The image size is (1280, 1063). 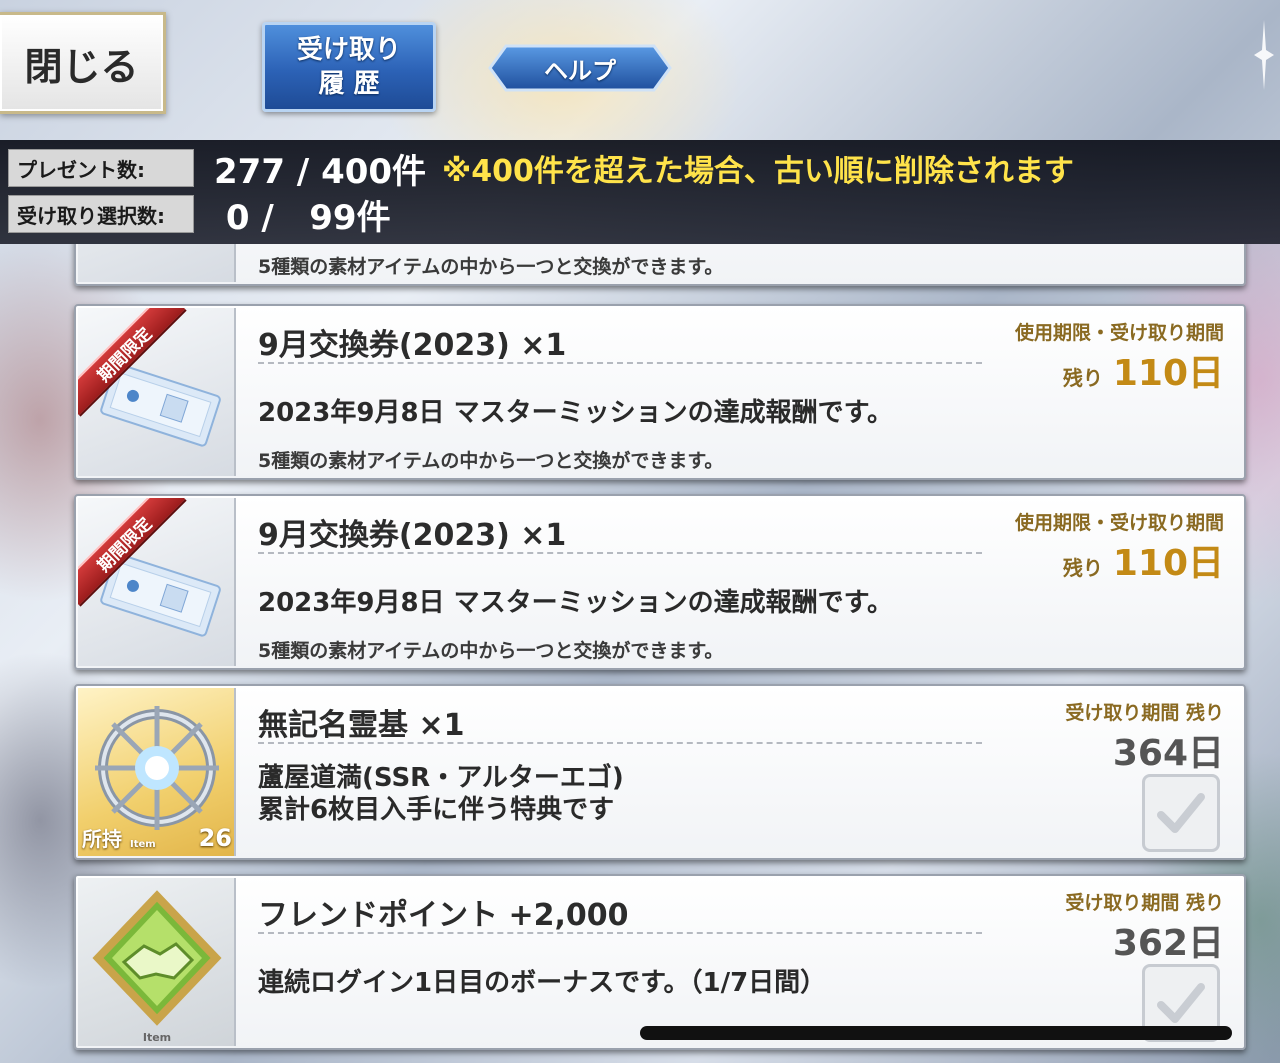 I want to click on help-button: ヘルプ, so click(x=580, y=68).